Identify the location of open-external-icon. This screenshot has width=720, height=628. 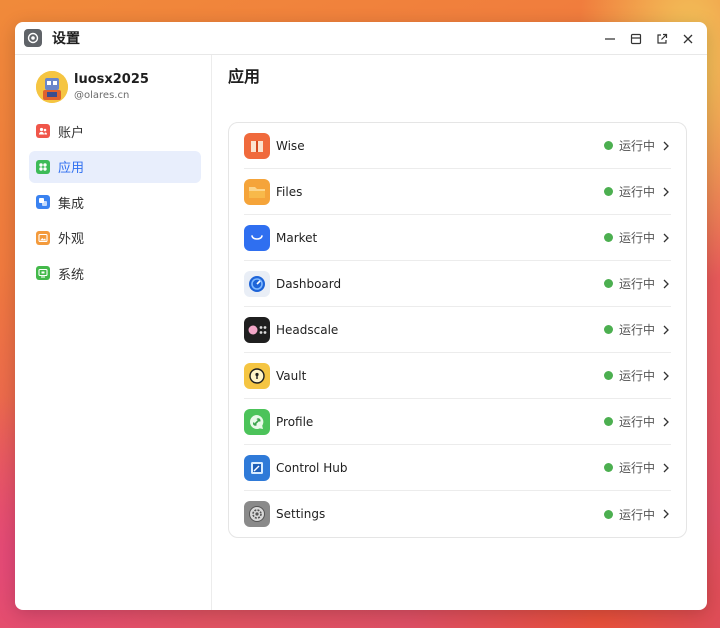
(662, 38).